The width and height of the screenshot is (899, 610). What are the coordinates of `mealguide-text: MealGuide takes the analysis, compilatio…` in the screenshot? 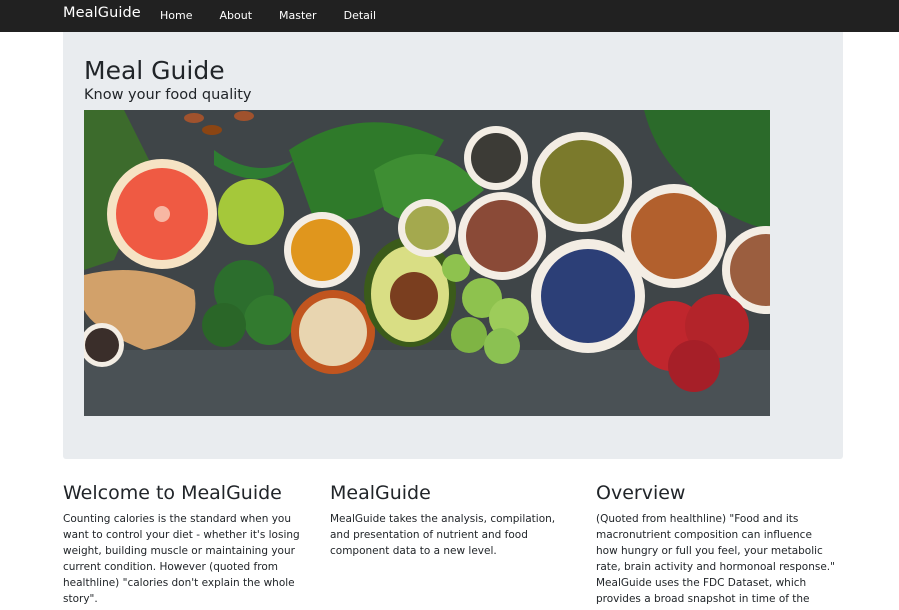 It's located at (443, 534).